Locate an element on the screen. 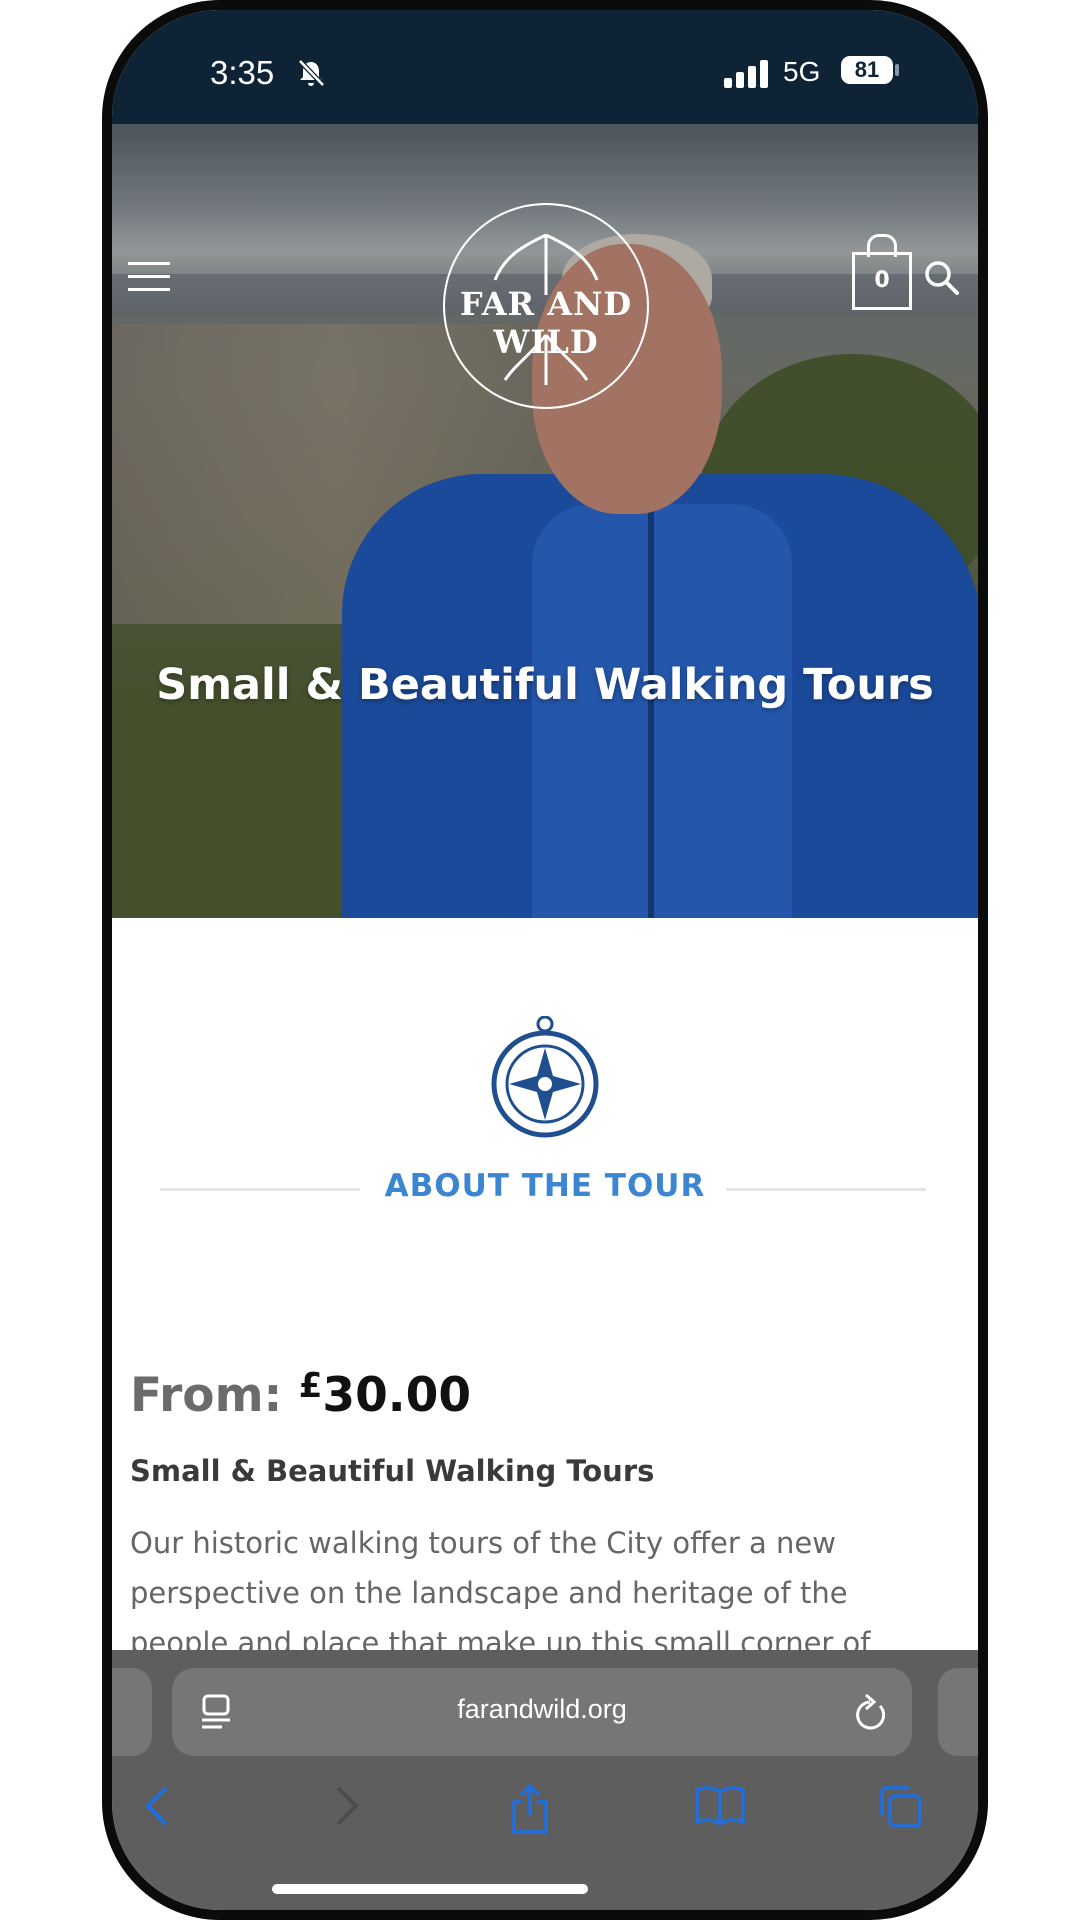  hero-title: Small & Beautiful Walking Tours is located at coordinates (545, 685).